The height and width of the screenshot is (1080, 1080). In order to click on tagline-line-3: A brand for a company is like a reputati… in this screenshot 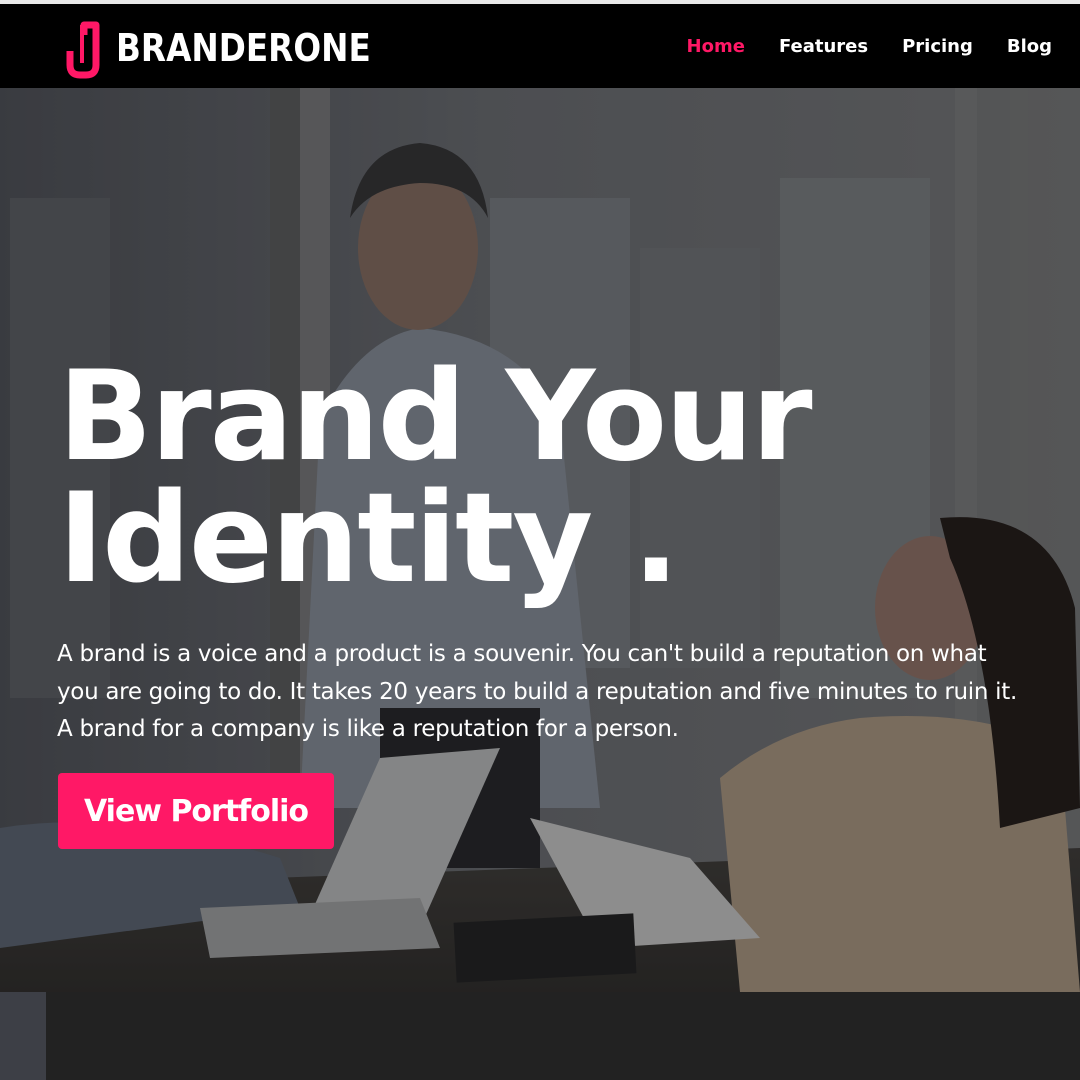, I will do `click(368, 729)`.